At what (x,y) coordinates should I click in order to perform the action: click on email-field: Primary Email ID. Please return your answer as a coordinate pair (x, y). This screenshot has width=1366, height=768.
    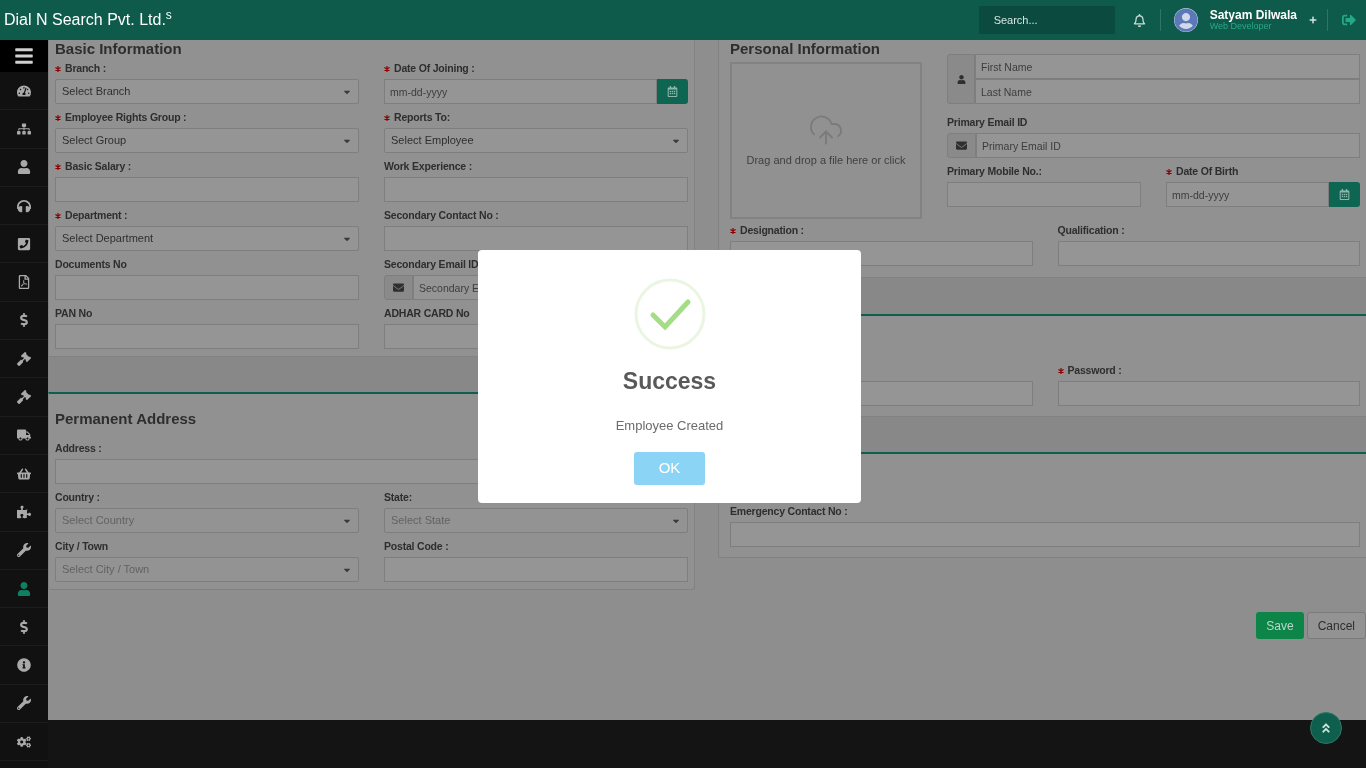
    Looking at the image, I should click on (1168, 145).